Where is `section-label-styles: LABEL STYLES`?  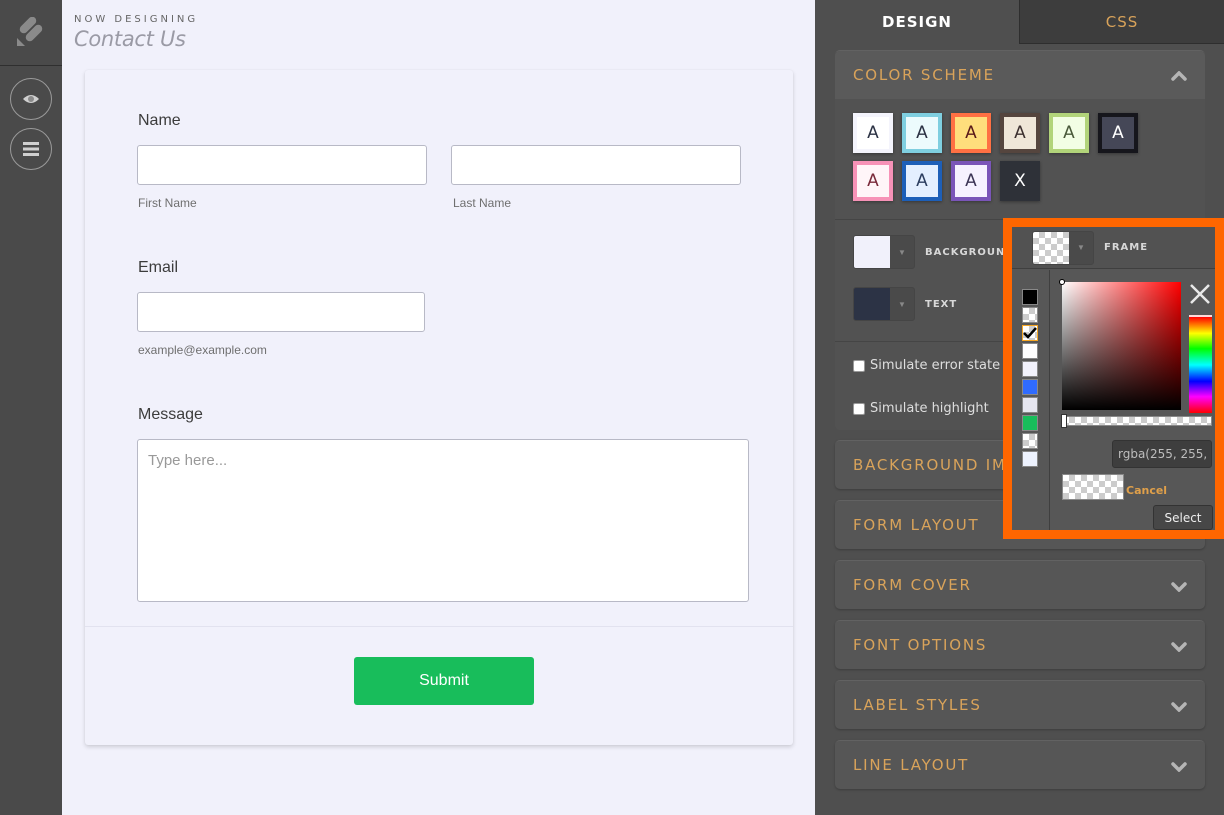 section-label-styles: LABEL STYLES is located at coordinates (1020, 704).